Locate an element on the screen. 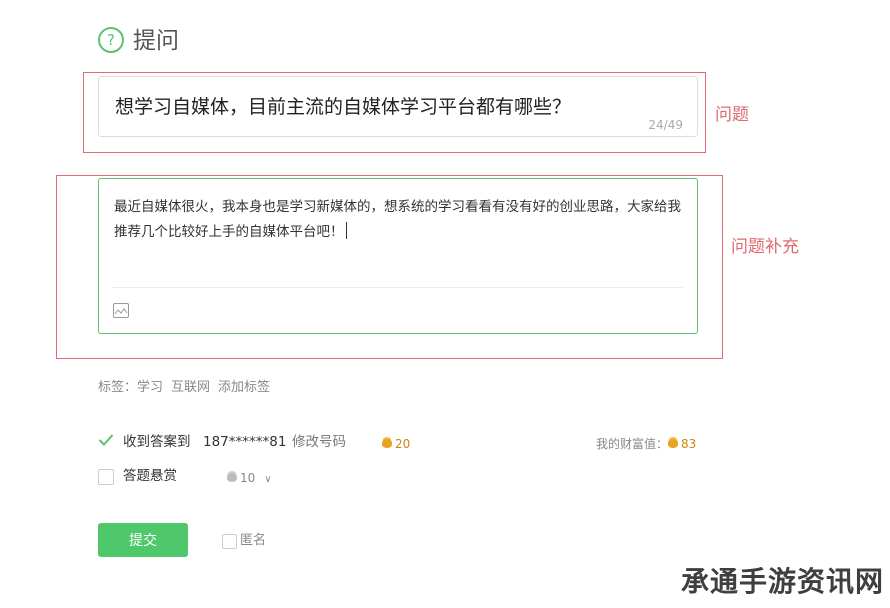 Image resolution: width=890 pixels, height=608 pixels. notify-coin: 20 is located at coordinates (396, 442).